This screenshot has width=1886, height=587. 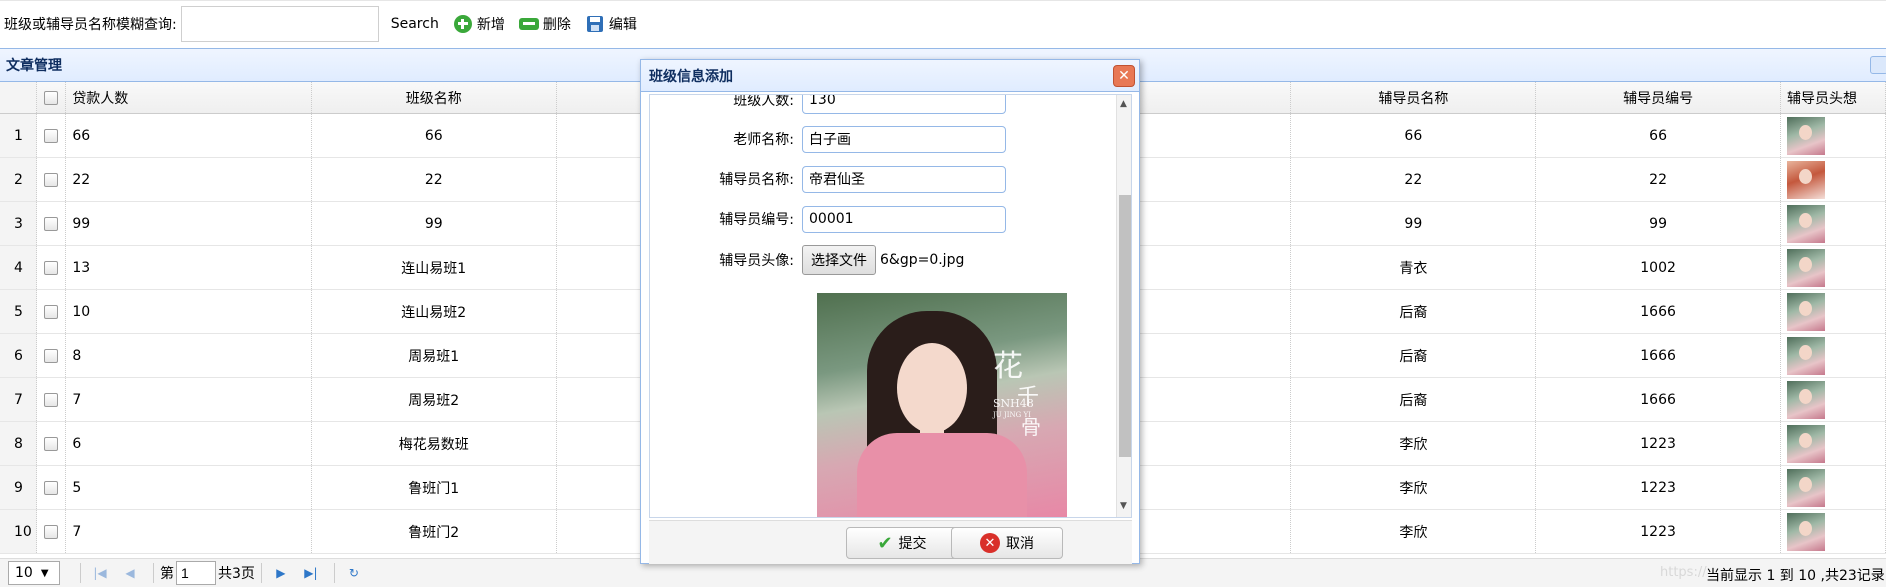 I want to click on cancel-button-label: 取消, so click(x=1020, y=544).